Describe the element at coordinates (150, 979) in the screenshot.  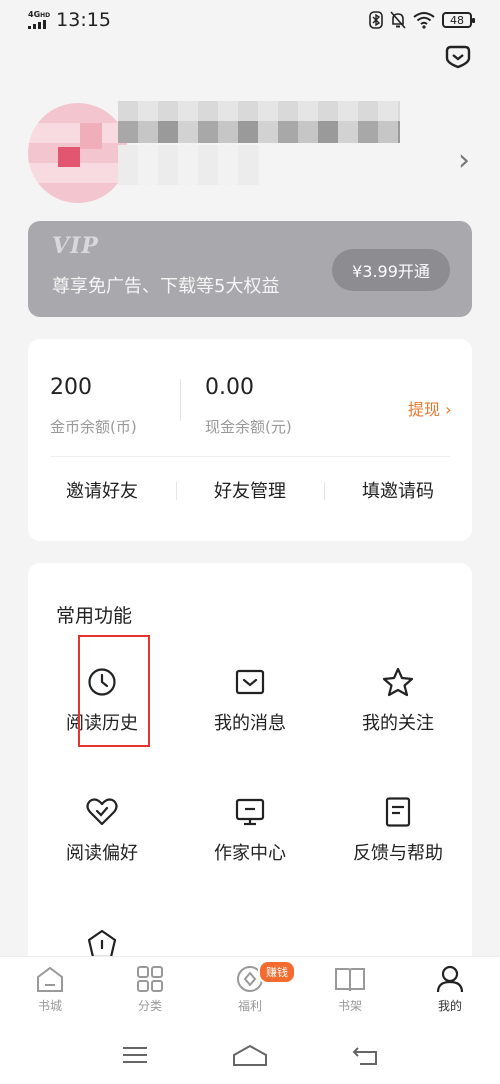
I see `grid-icon` at that location.